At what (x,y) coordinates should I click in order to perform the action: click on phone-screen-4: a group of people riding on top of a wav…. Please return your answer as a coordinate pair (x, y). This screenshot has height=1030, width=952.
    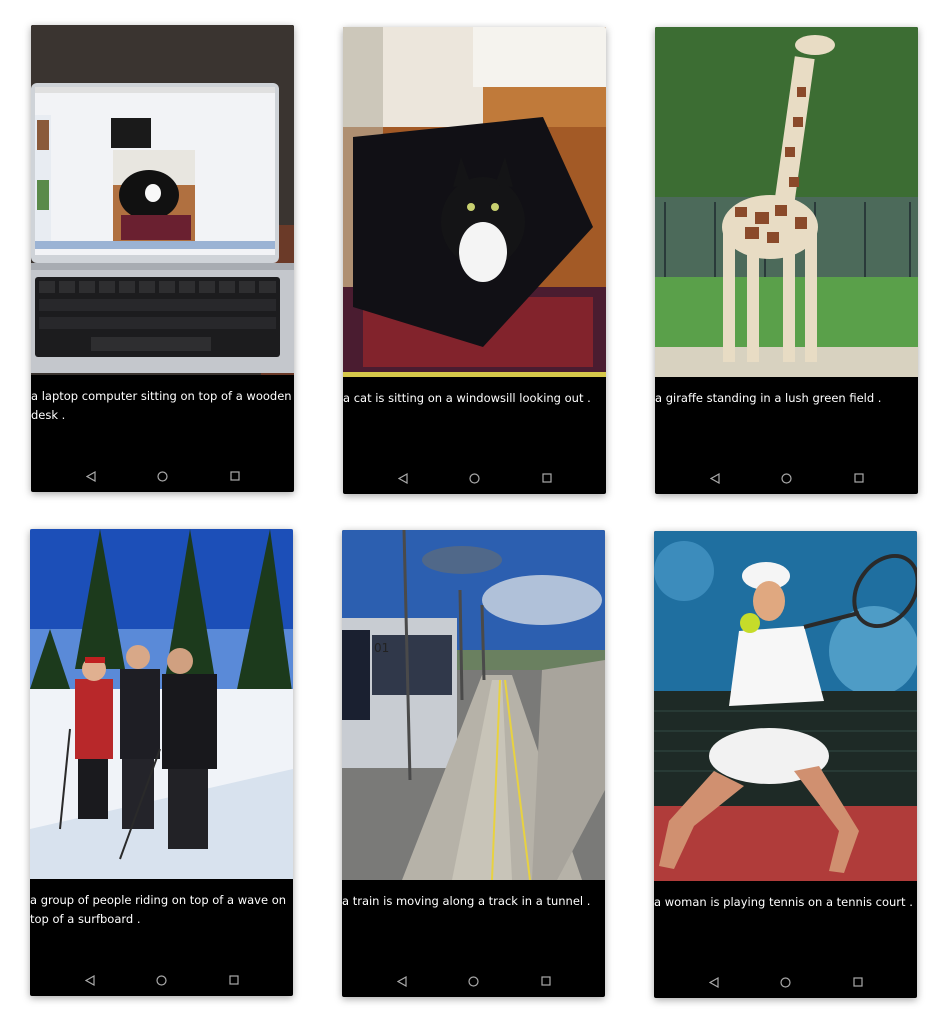
    Looking at the image, I should click on (161, 762).